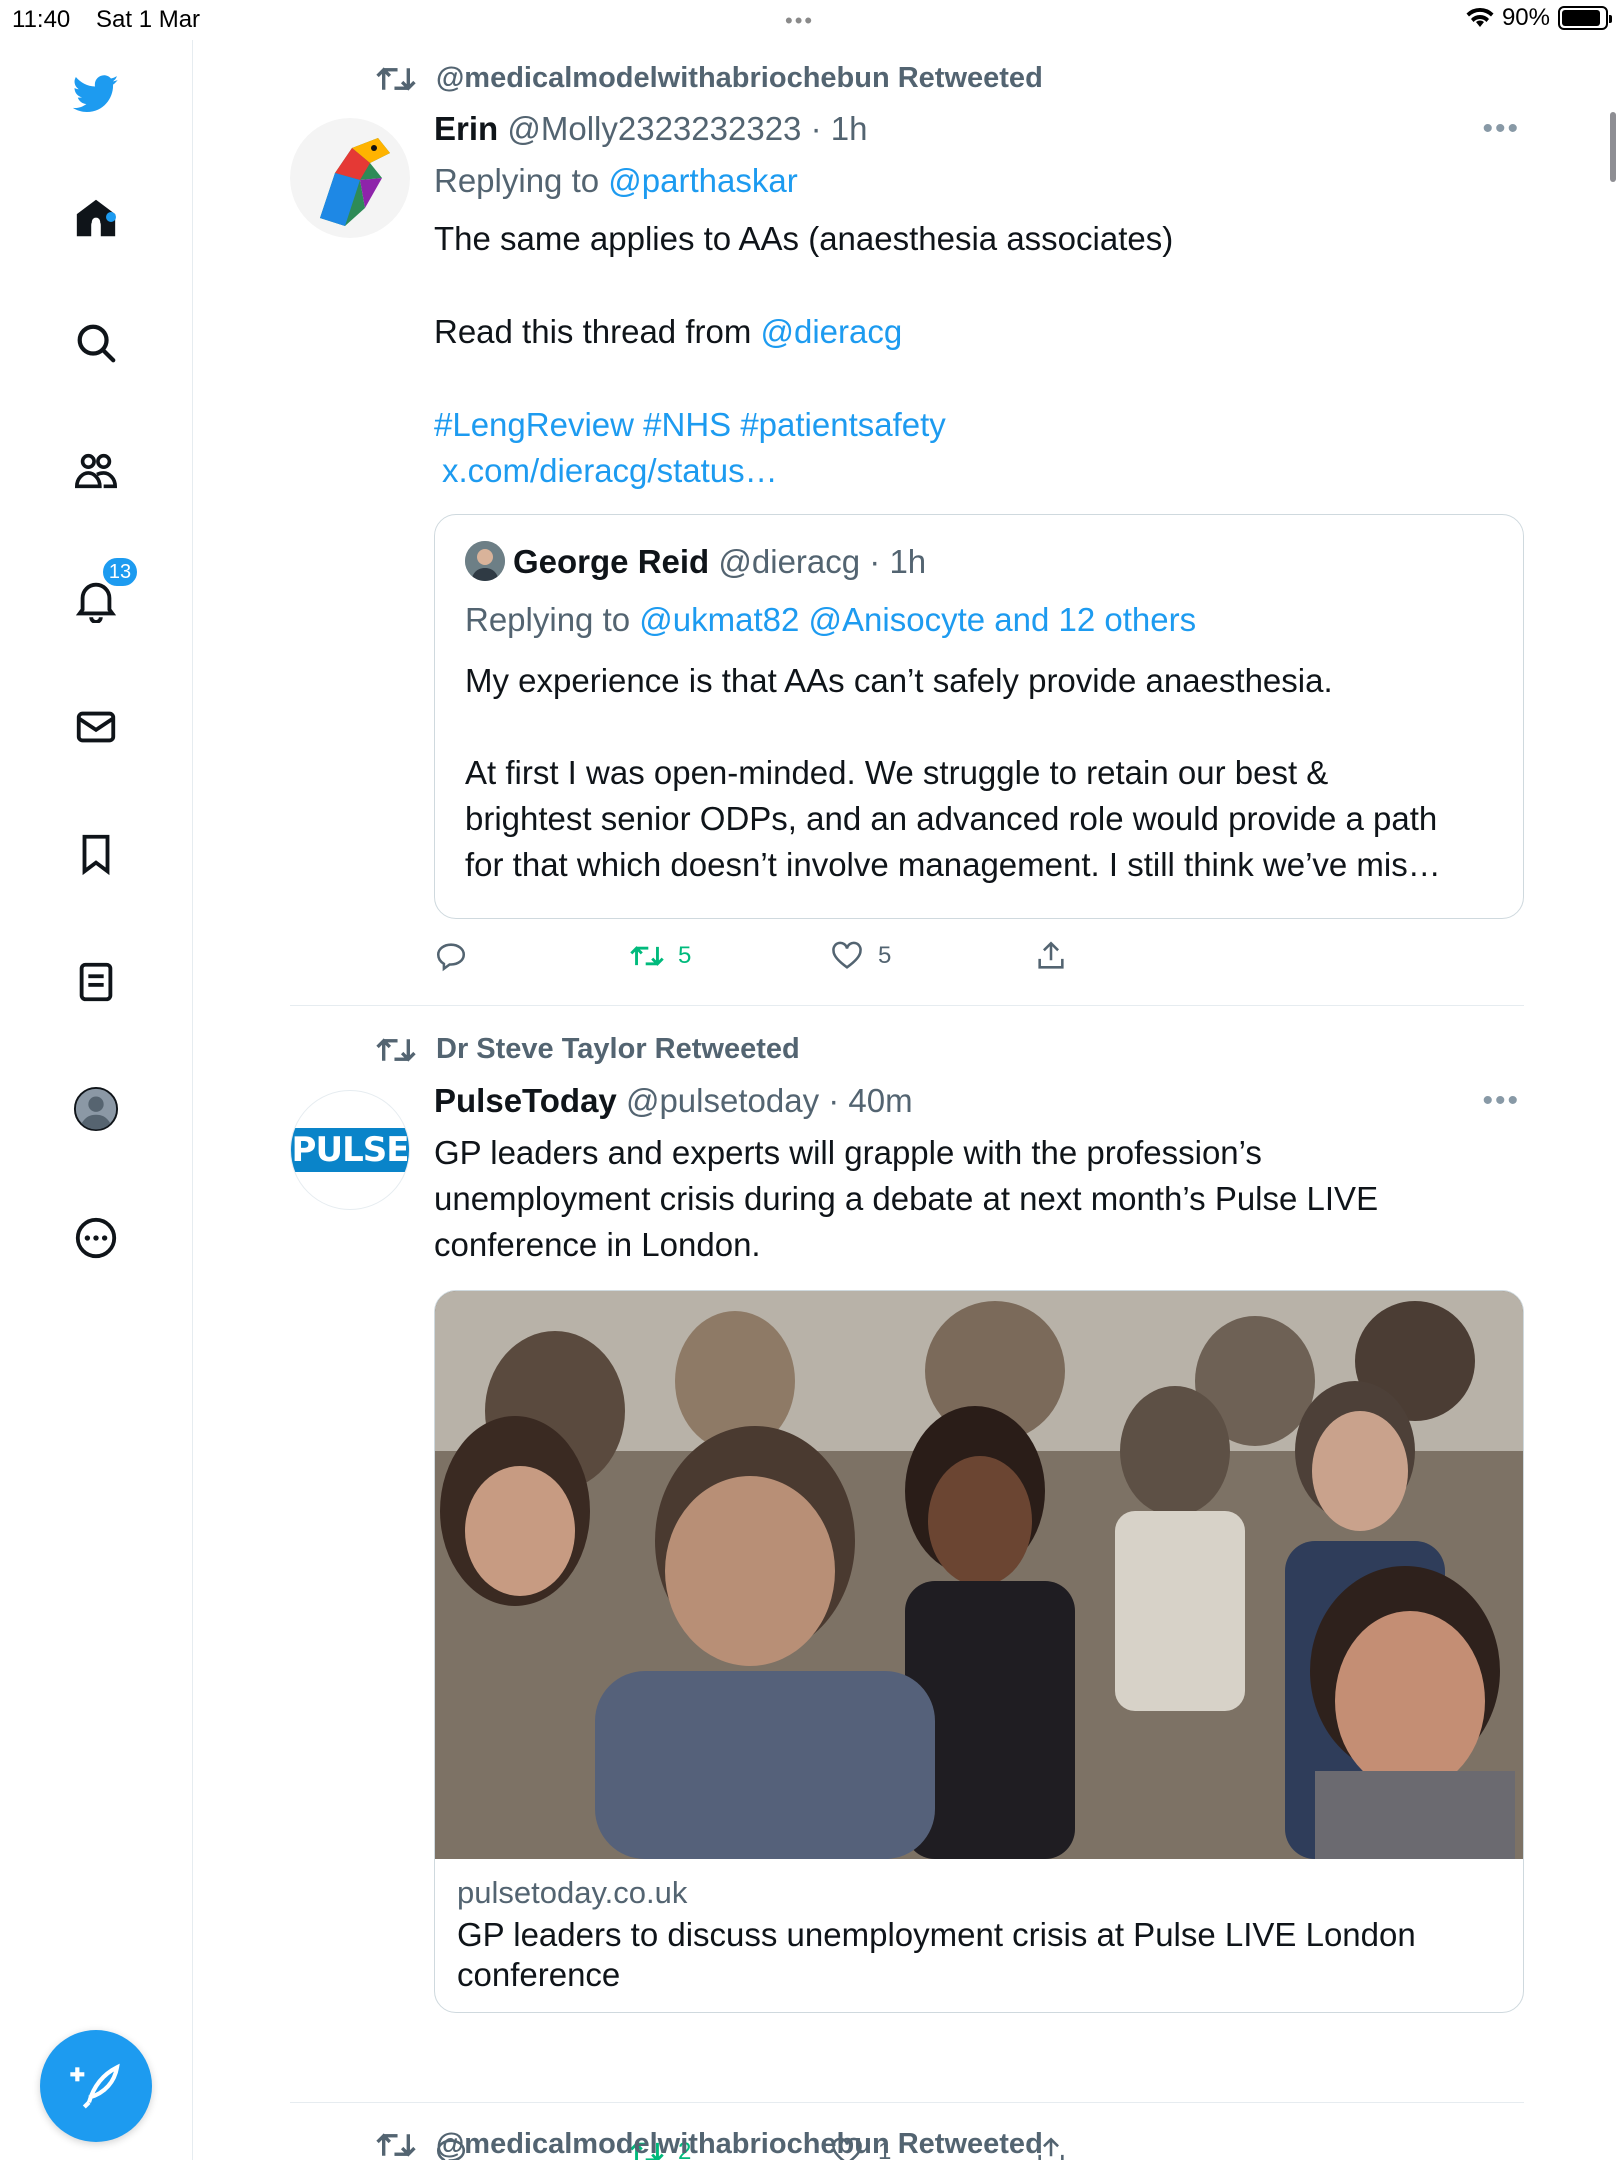  Describe the element at coordinates (597, 1244) in the screenshot. I see `tweet-text-line: conference in London.` at that location.